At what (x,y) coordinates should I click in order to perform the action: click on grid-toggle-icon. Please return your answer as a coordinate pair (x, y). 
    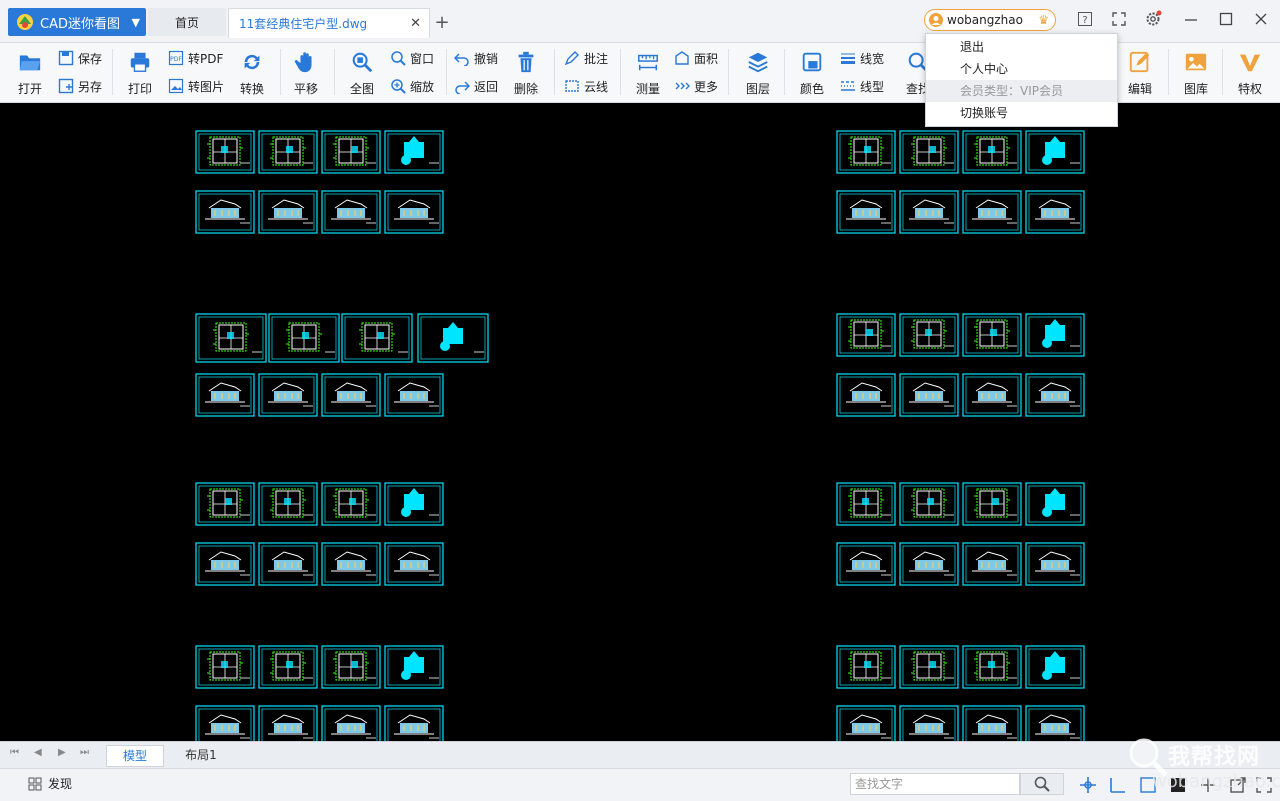
    Looking at the image, I should click on (1148, 785).